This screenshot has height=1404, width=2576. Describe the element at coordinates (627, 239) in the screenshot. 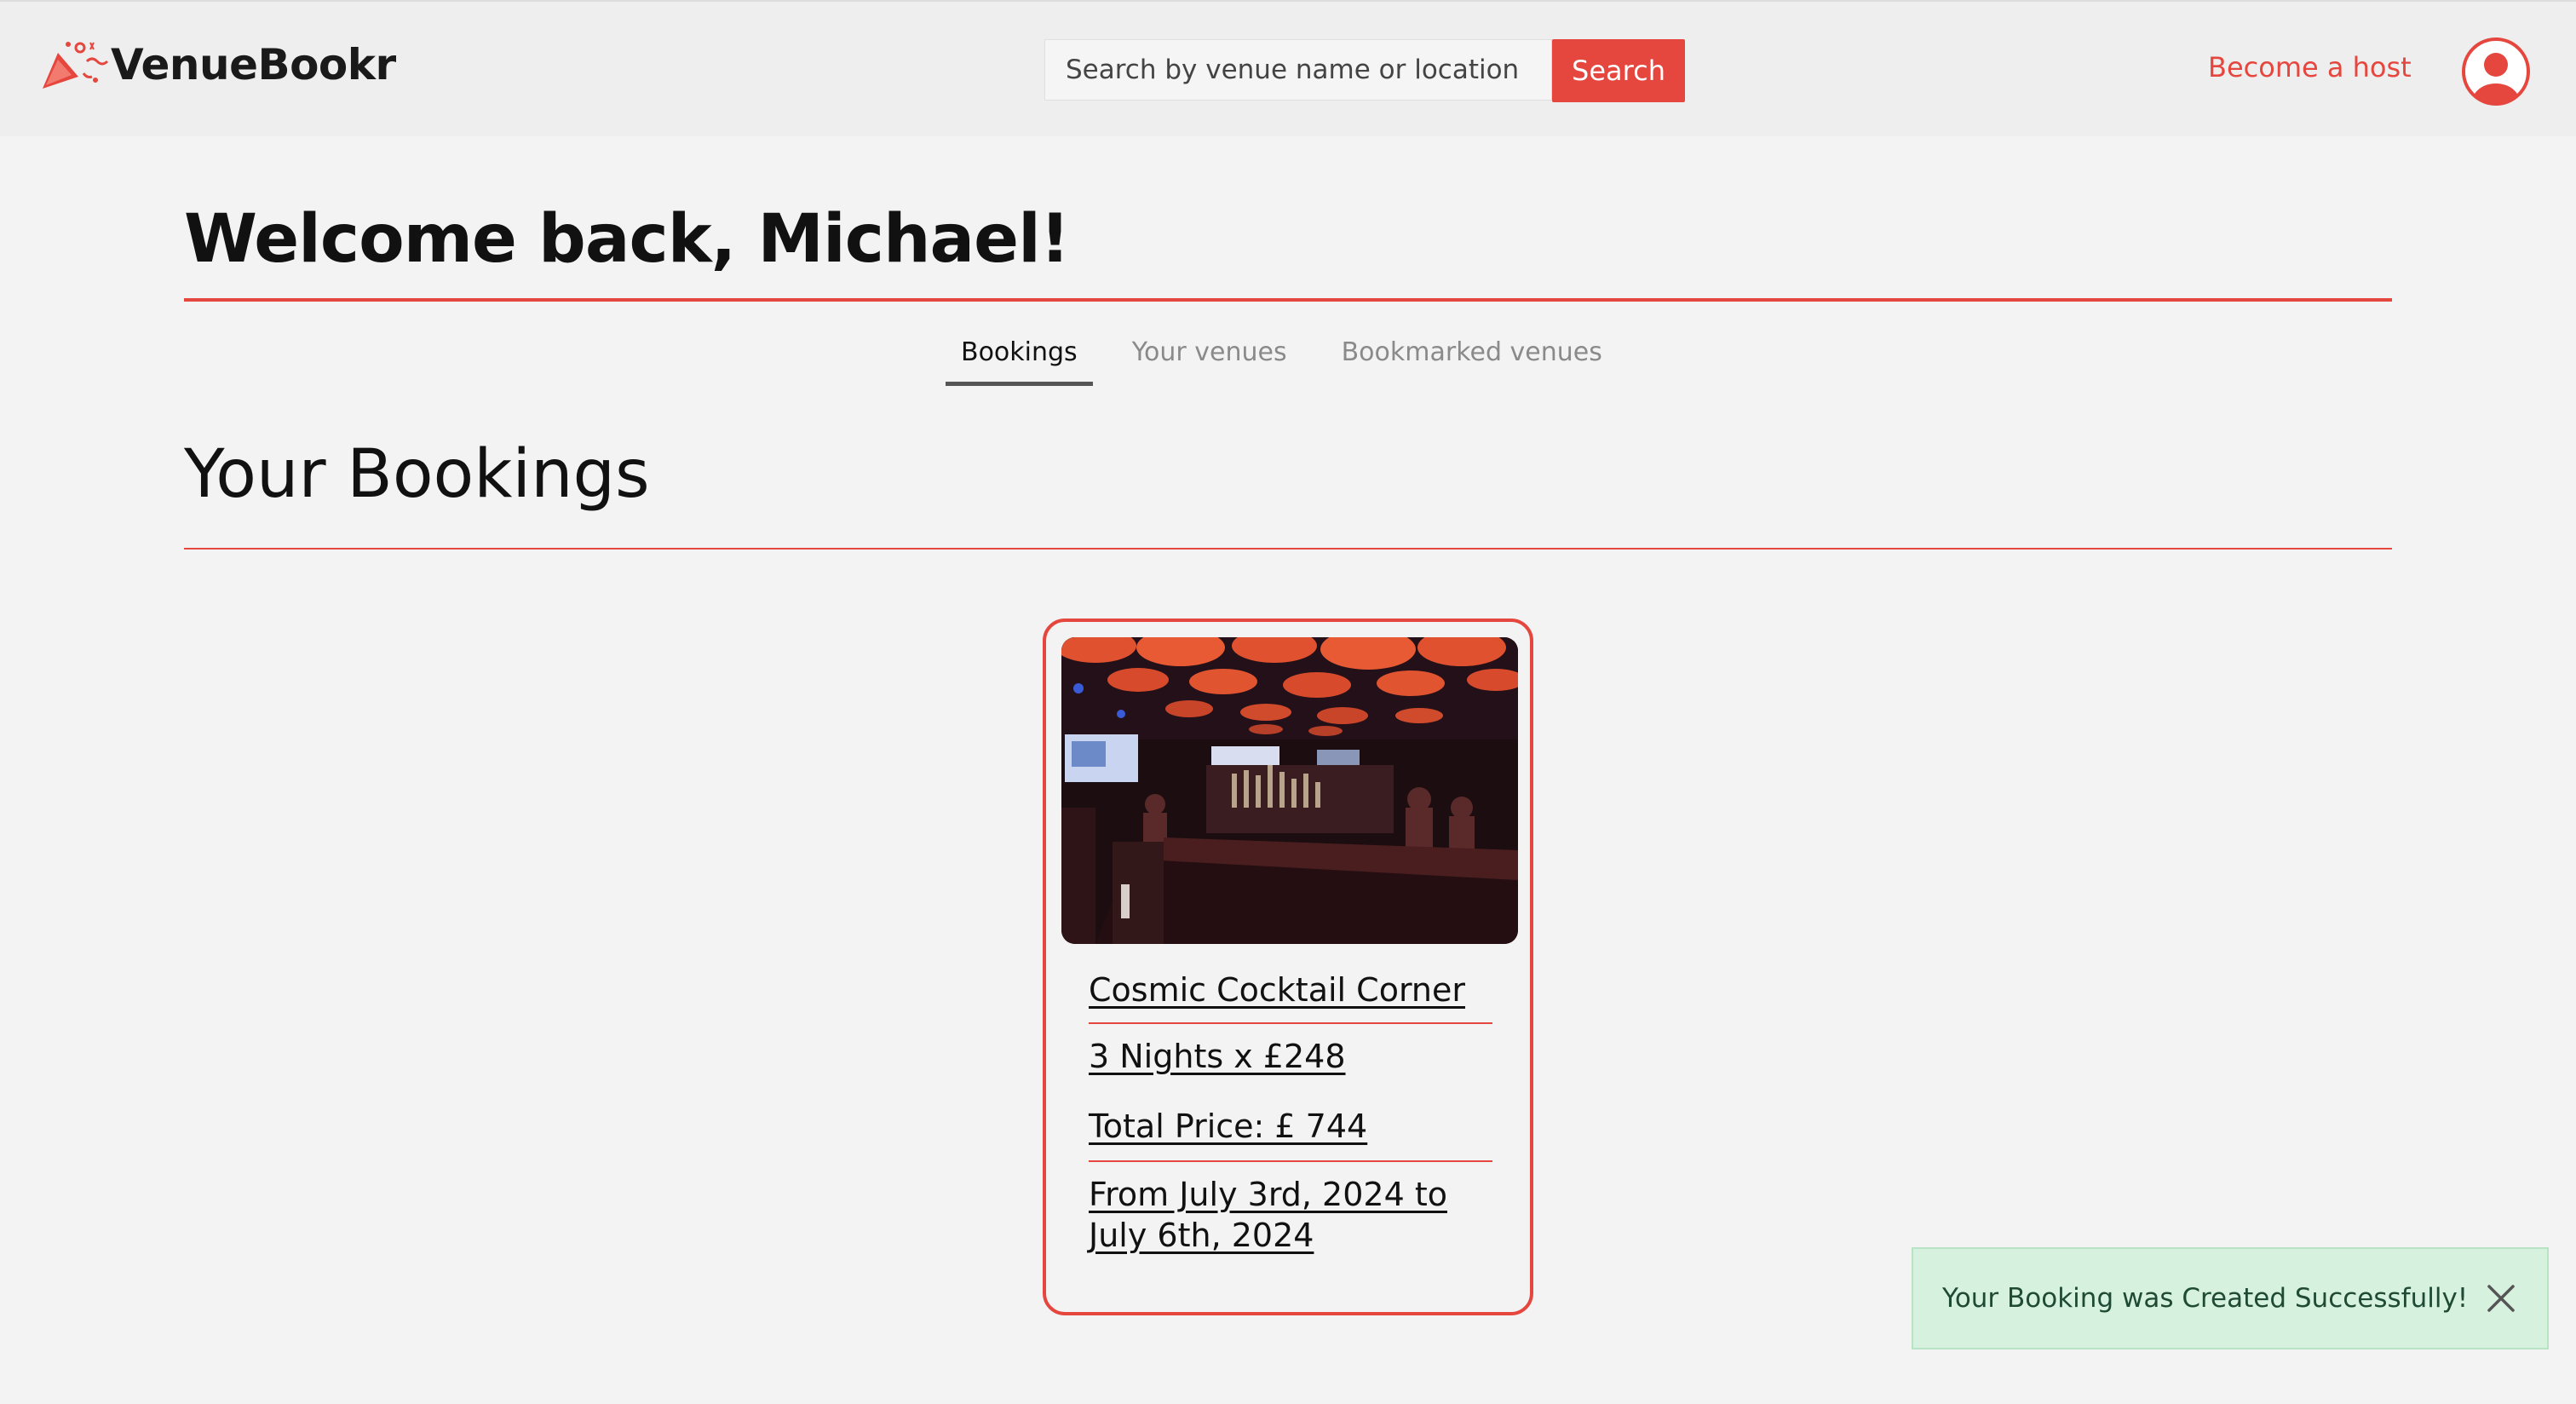

I see `page-title: Welcome back, Michael!` at that location.